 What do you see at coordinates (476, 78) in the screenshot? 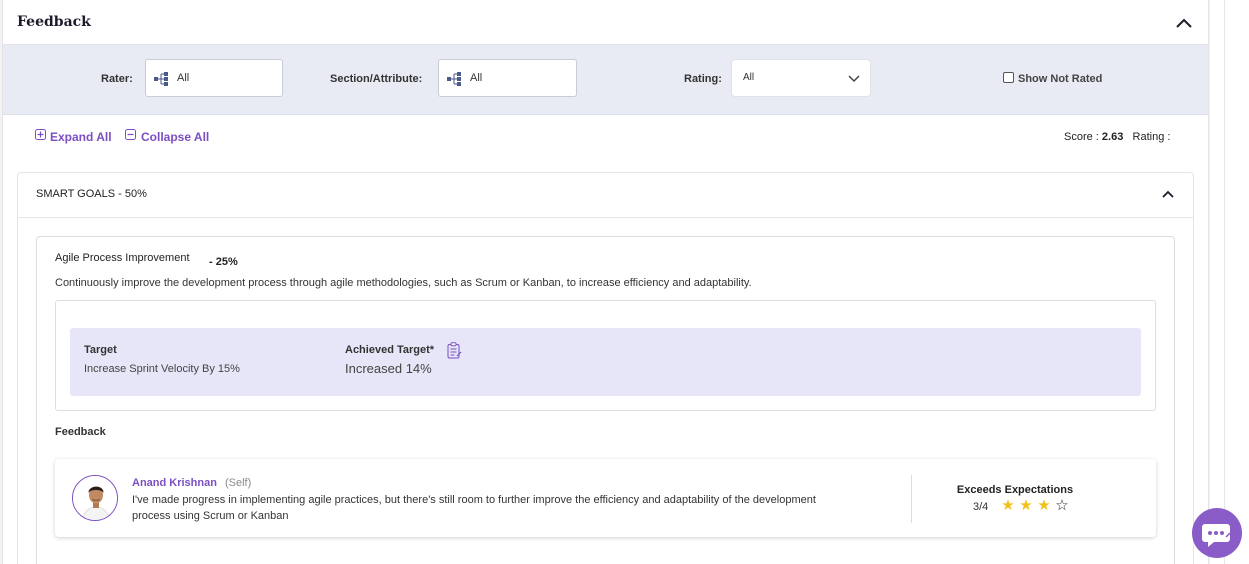
I see `section-attribute-value: All` at bounding box center [476, 78].